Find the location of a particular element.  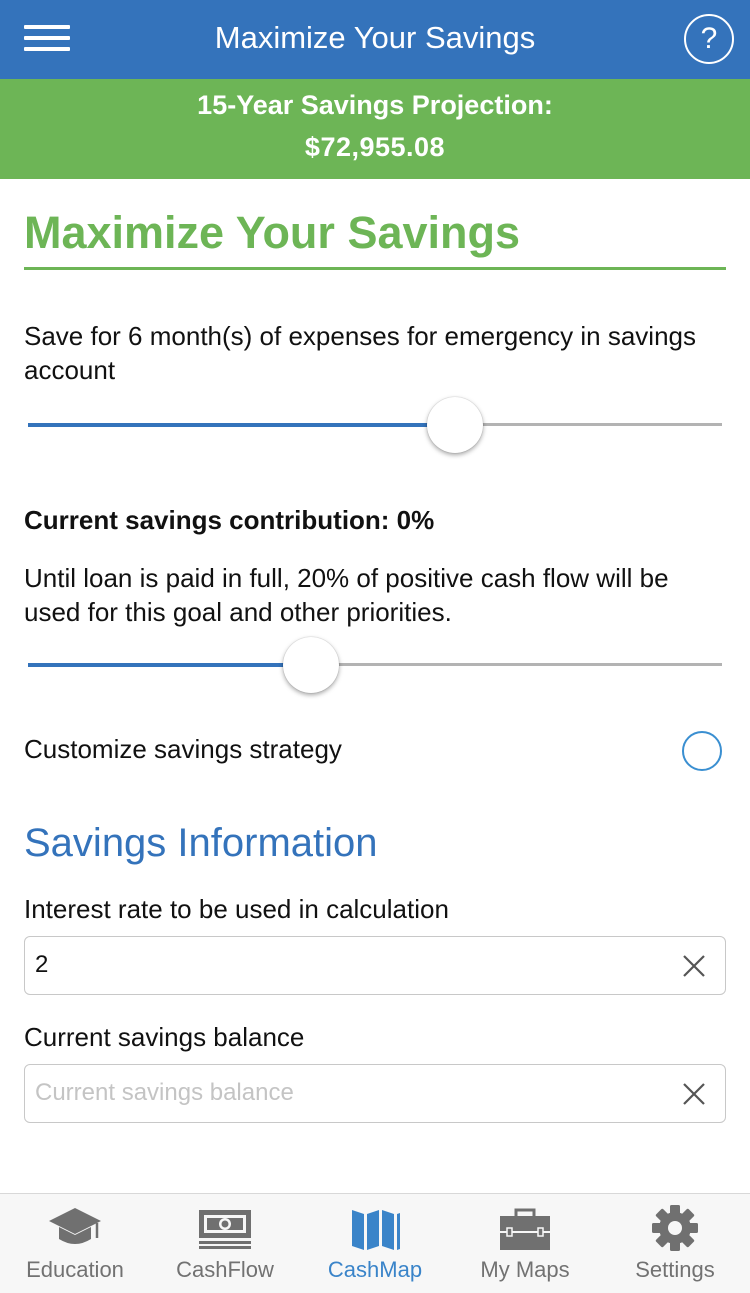

tab-cashflow: CashFlow is located at coordinates (225, 1243).